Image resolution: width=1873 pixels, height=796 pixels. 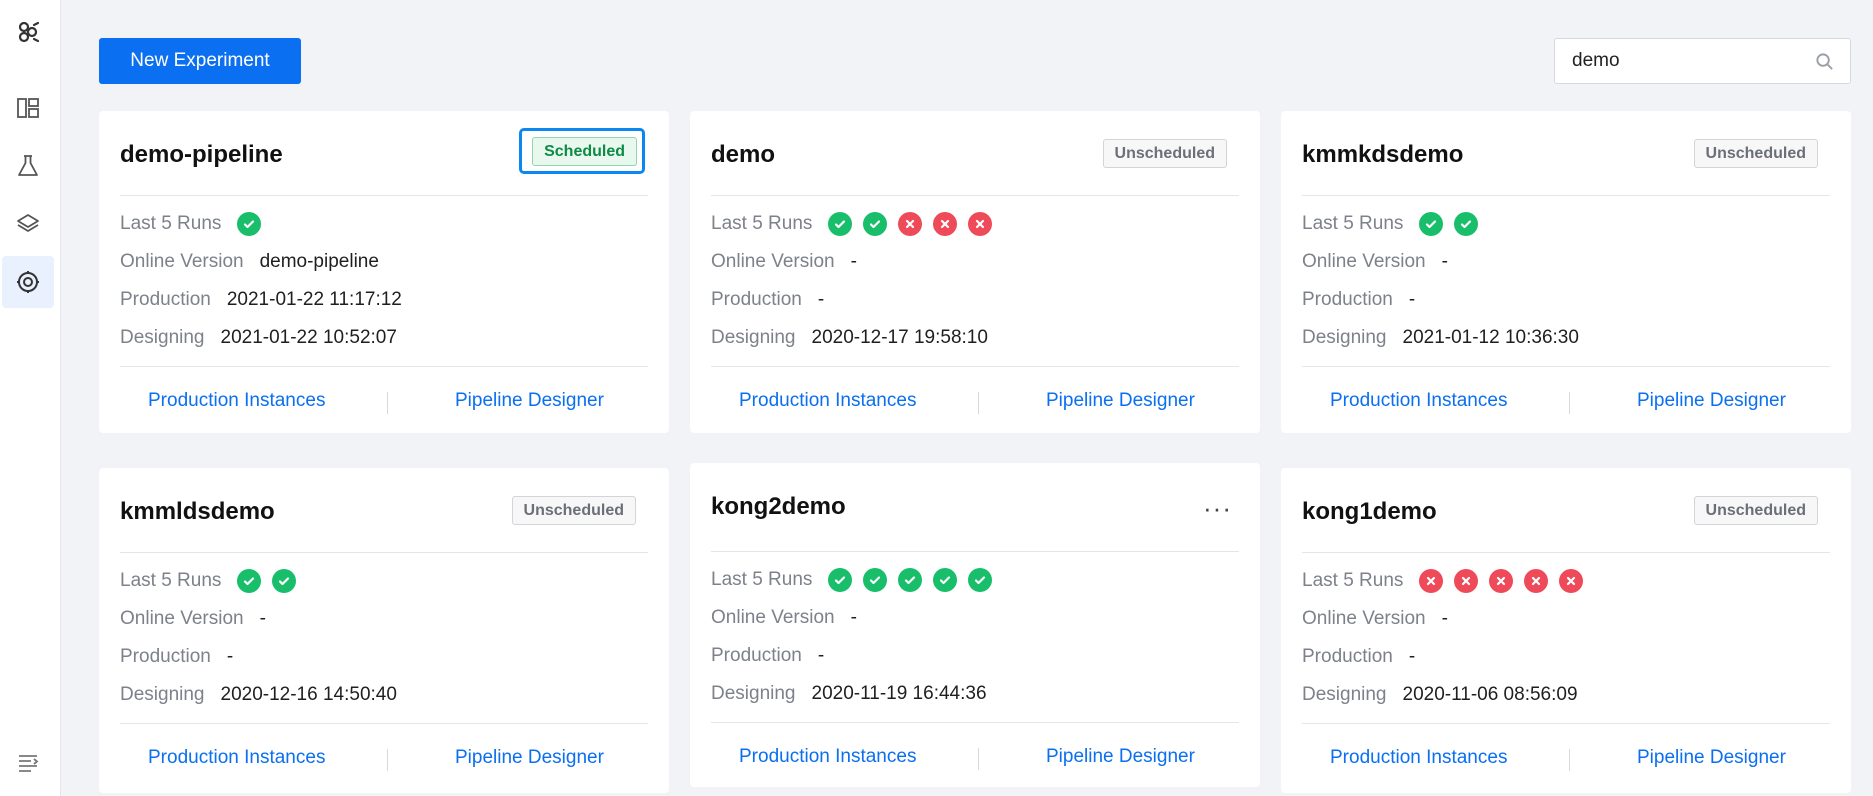 I want to click on run-status-list, so click(x=1506, y=581).